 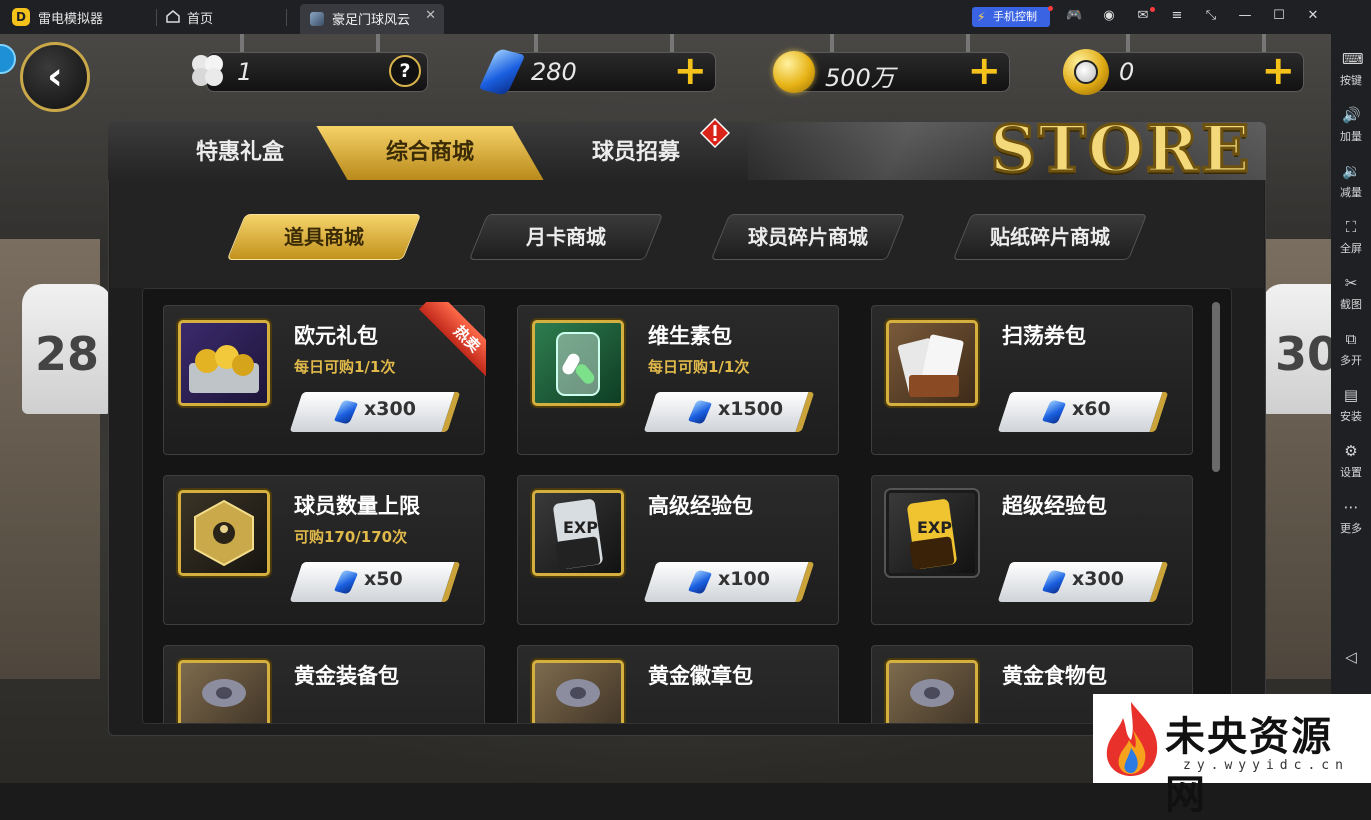 What do you see at coordinates (1152, 9) in the screenshot?
I see `mail-notification-dot` at bounding box center [1152, 9].